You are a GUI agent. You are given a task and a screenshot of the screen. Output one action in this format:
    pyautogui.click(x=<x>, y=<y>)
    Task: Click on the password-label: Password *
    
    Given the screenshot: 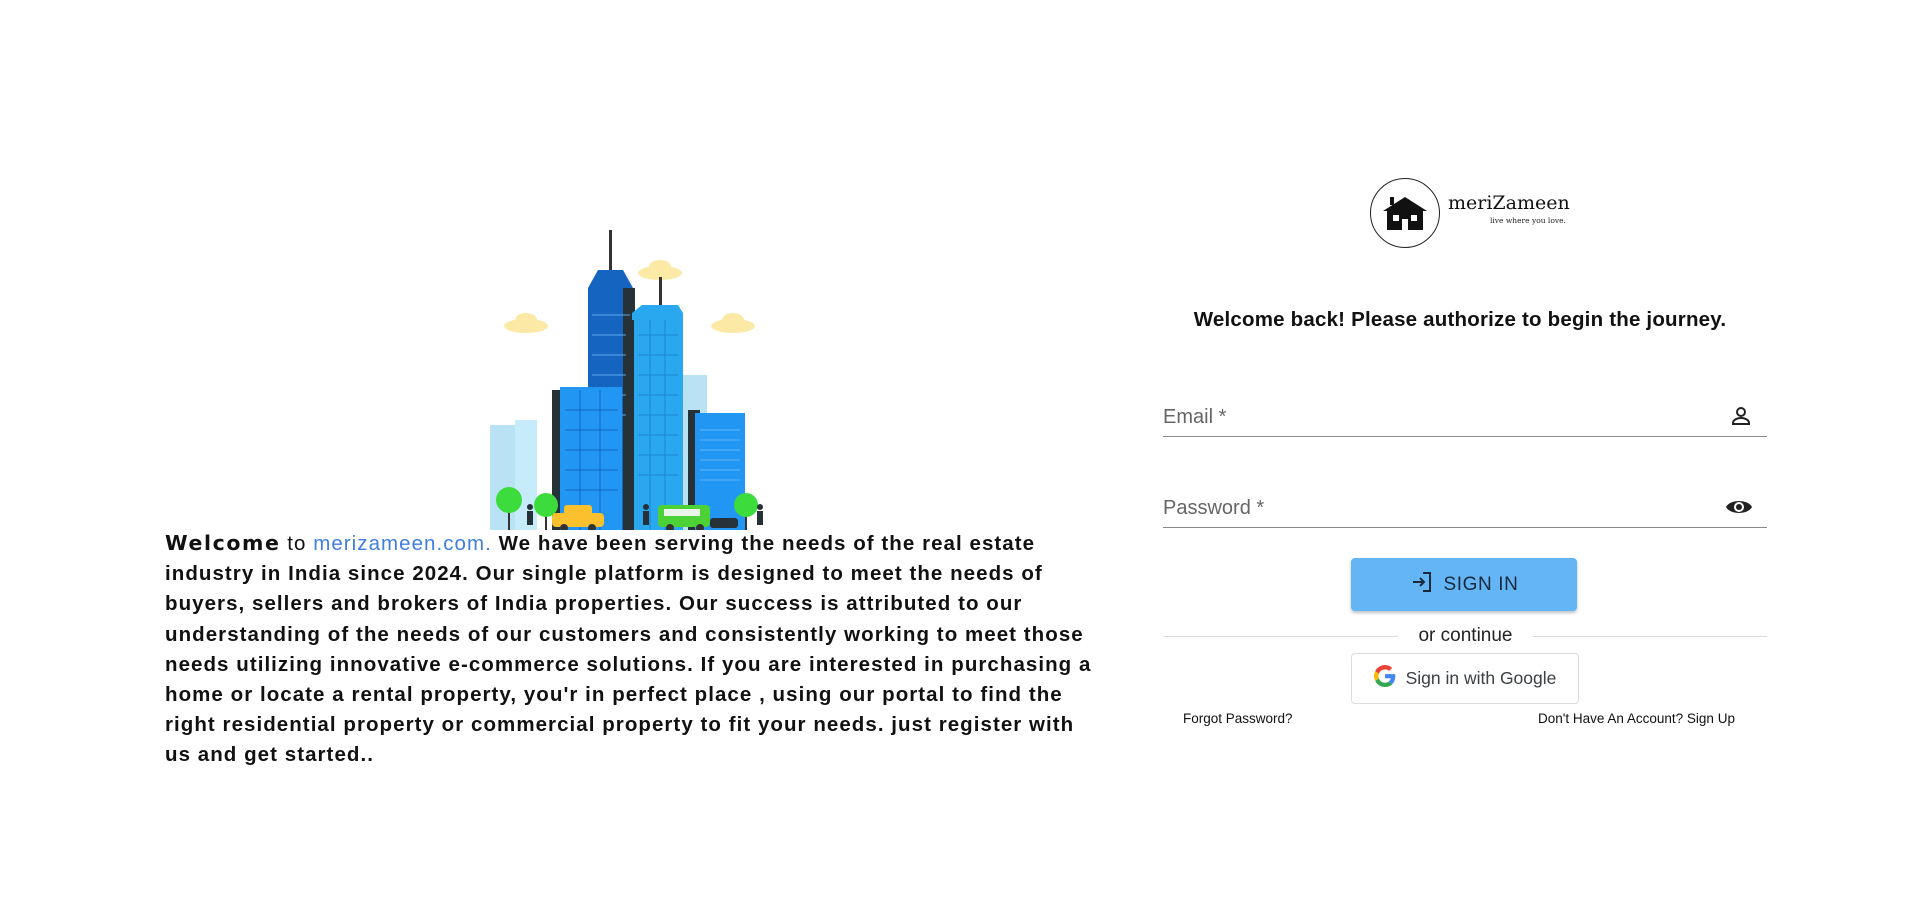 What is the action you would take?
    pyautogui.click(x=1214, y=508)
    